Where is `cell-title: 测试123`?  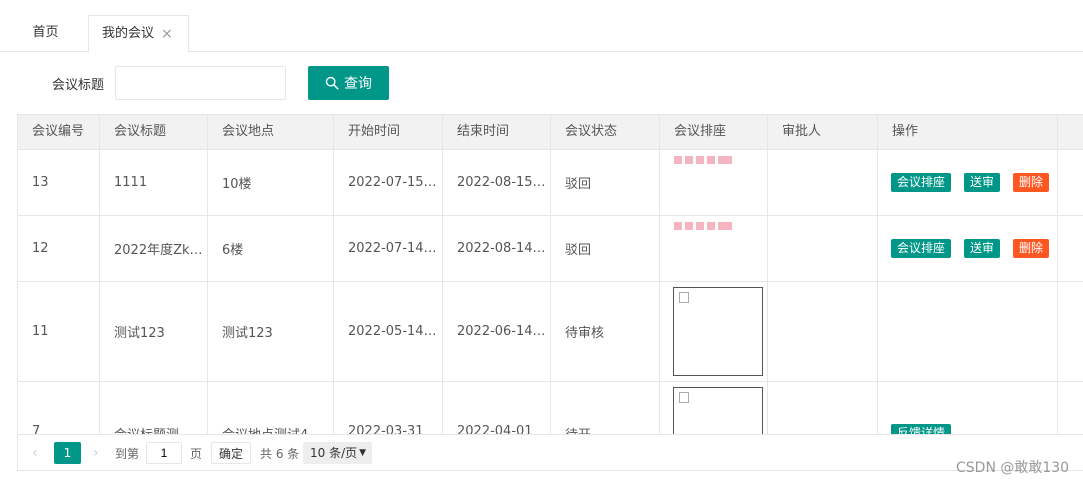
cell-title: 测试123 is located at coordinates (154, 331).